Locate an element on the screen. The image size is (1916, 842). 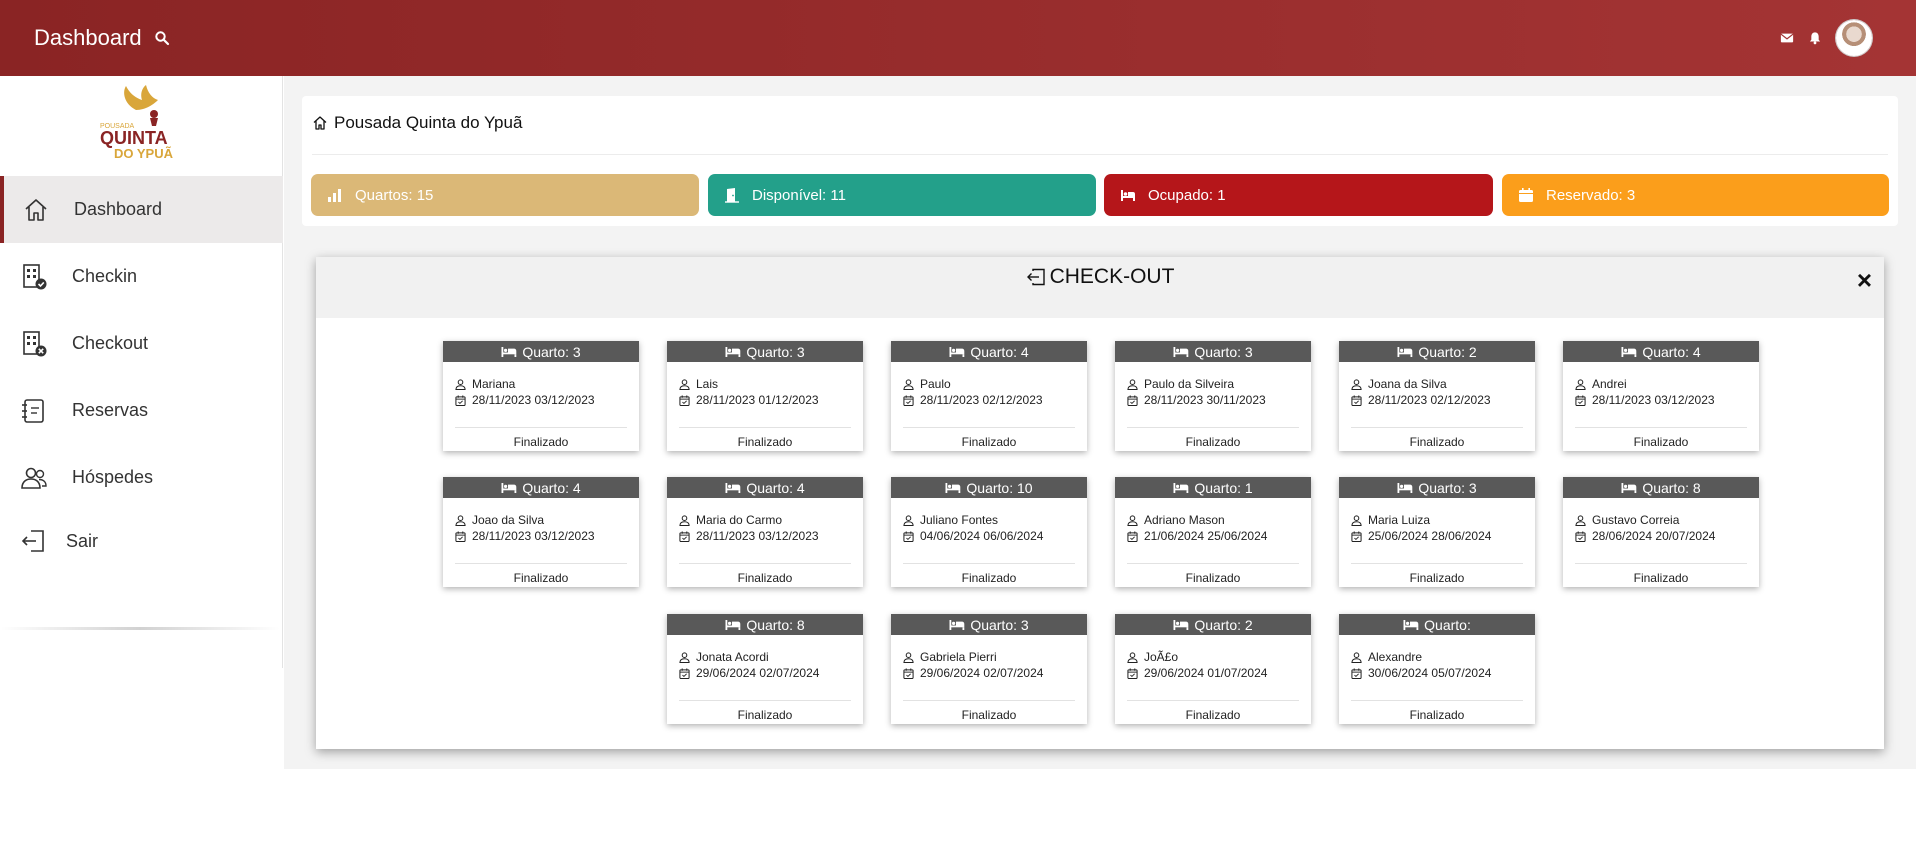
sidebar-item-label: Checkout is located at coordinates (110, 343).